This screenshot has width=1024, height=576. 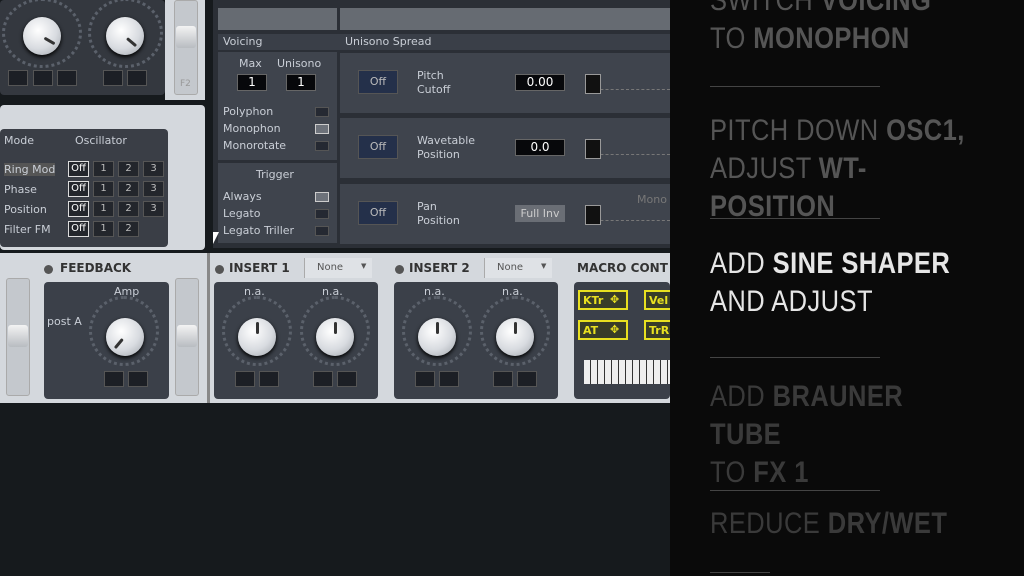 What do you see at coordinates (275, 174) in the screenshot?
I see `trigger-title: Trigger` at bounding box center [275, 174].